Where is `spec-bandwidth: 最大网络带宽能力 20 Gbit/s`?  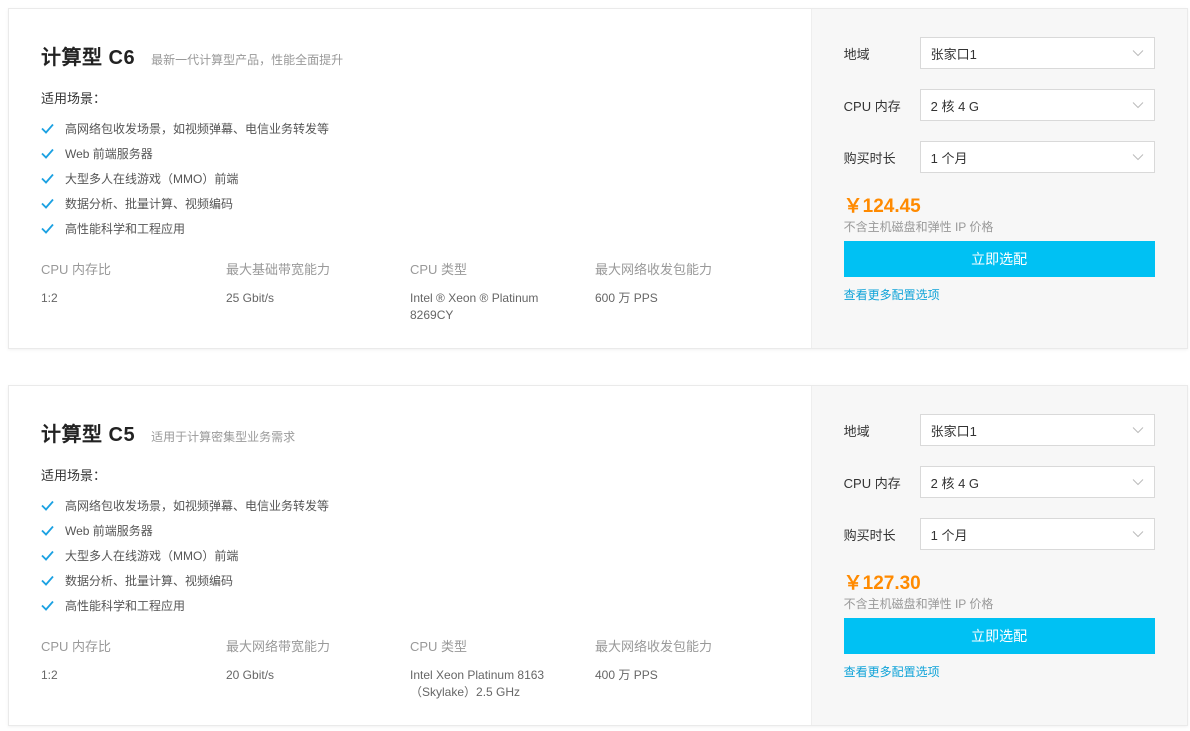 spec-bandwidth: 最大网络带宽能力 20 Gbit/s is located at coordinates (311, 660).